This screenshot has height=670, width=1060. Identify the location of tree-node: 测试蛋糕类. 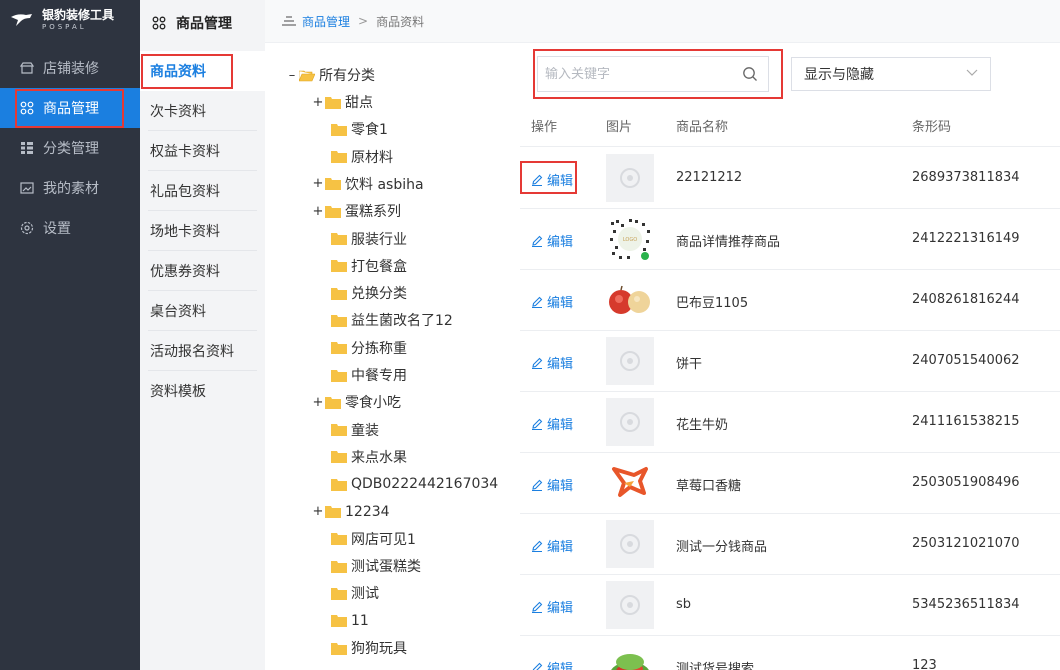
(376, 566).